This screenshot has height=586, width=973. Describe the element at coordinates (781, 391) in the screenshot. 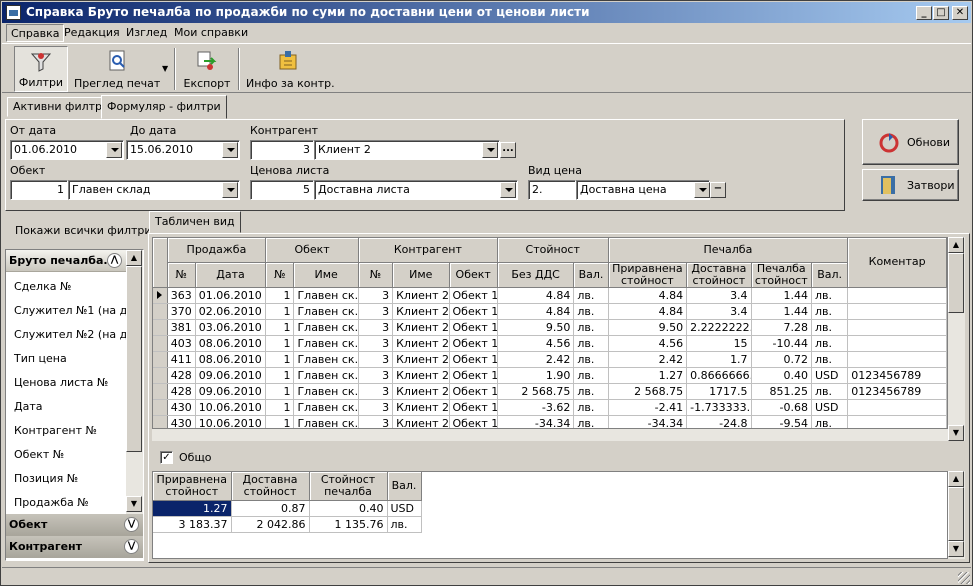

I see `profit-value-cell: 851.25` at that location.